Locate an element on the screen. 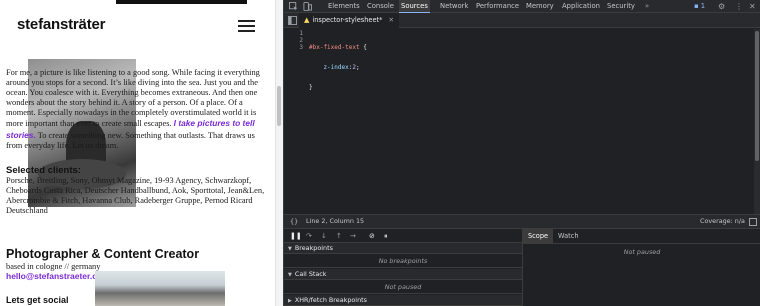 This screenshot has height=306, width=760. step-into-icon: ↓ is located at coordinates (324, 236).